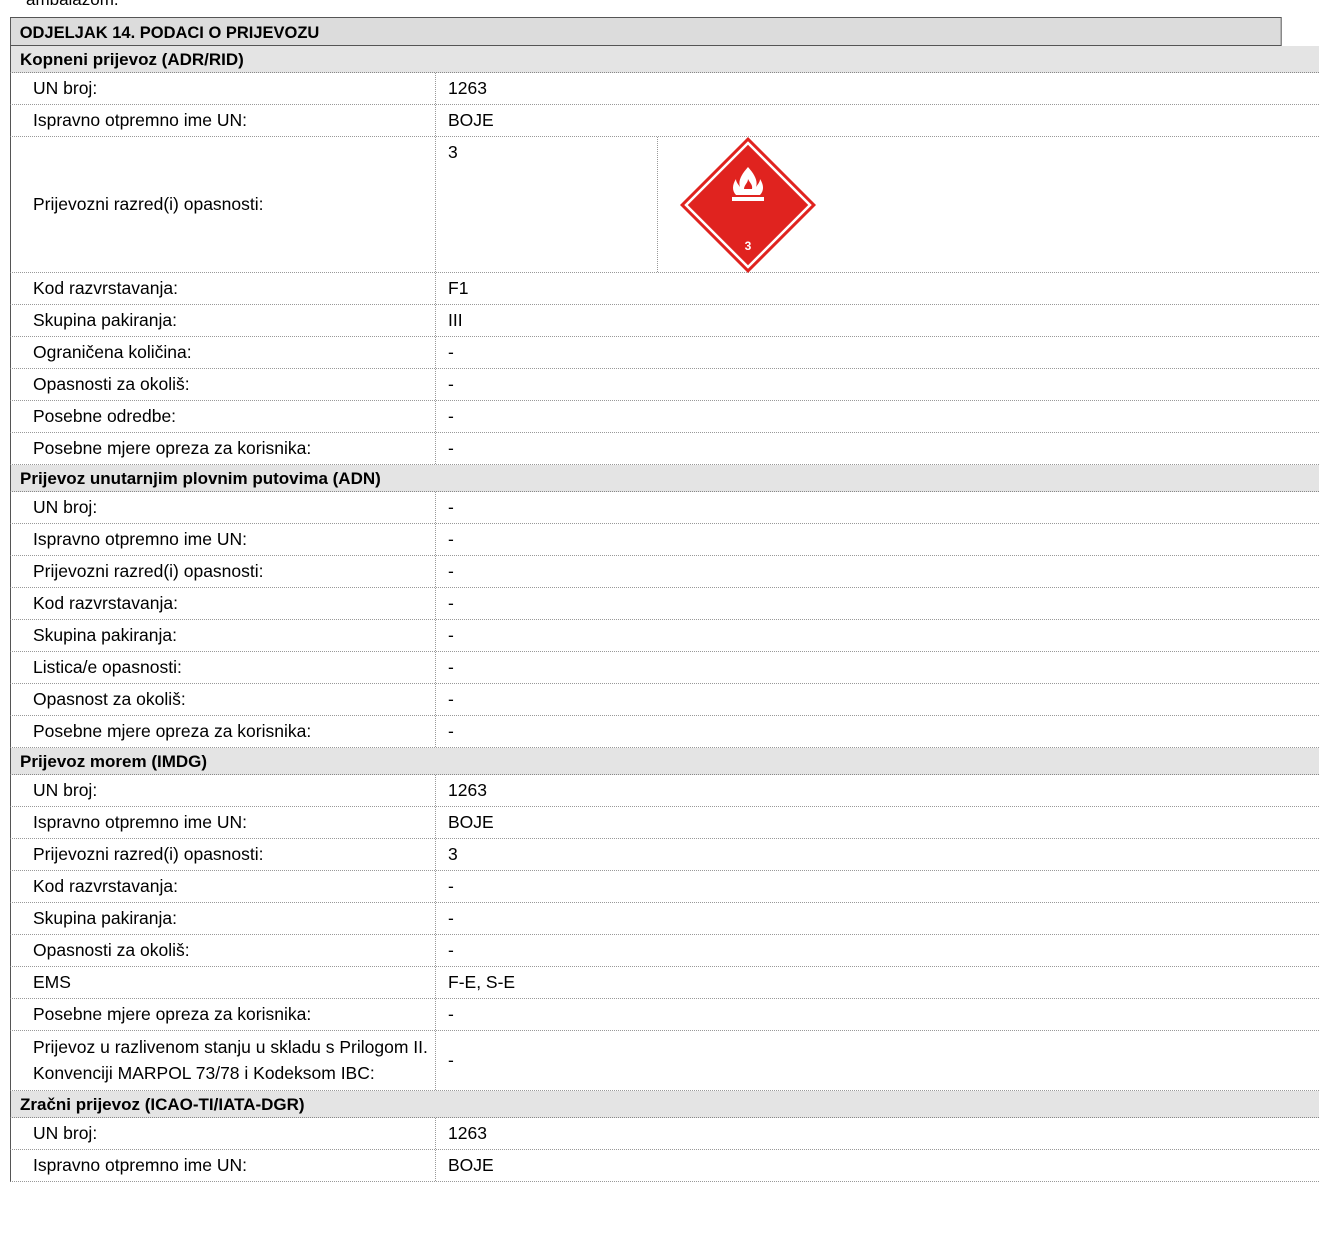 The image size is (1319, 1236). I want to click on row-label: EMS, so click(223, 982).